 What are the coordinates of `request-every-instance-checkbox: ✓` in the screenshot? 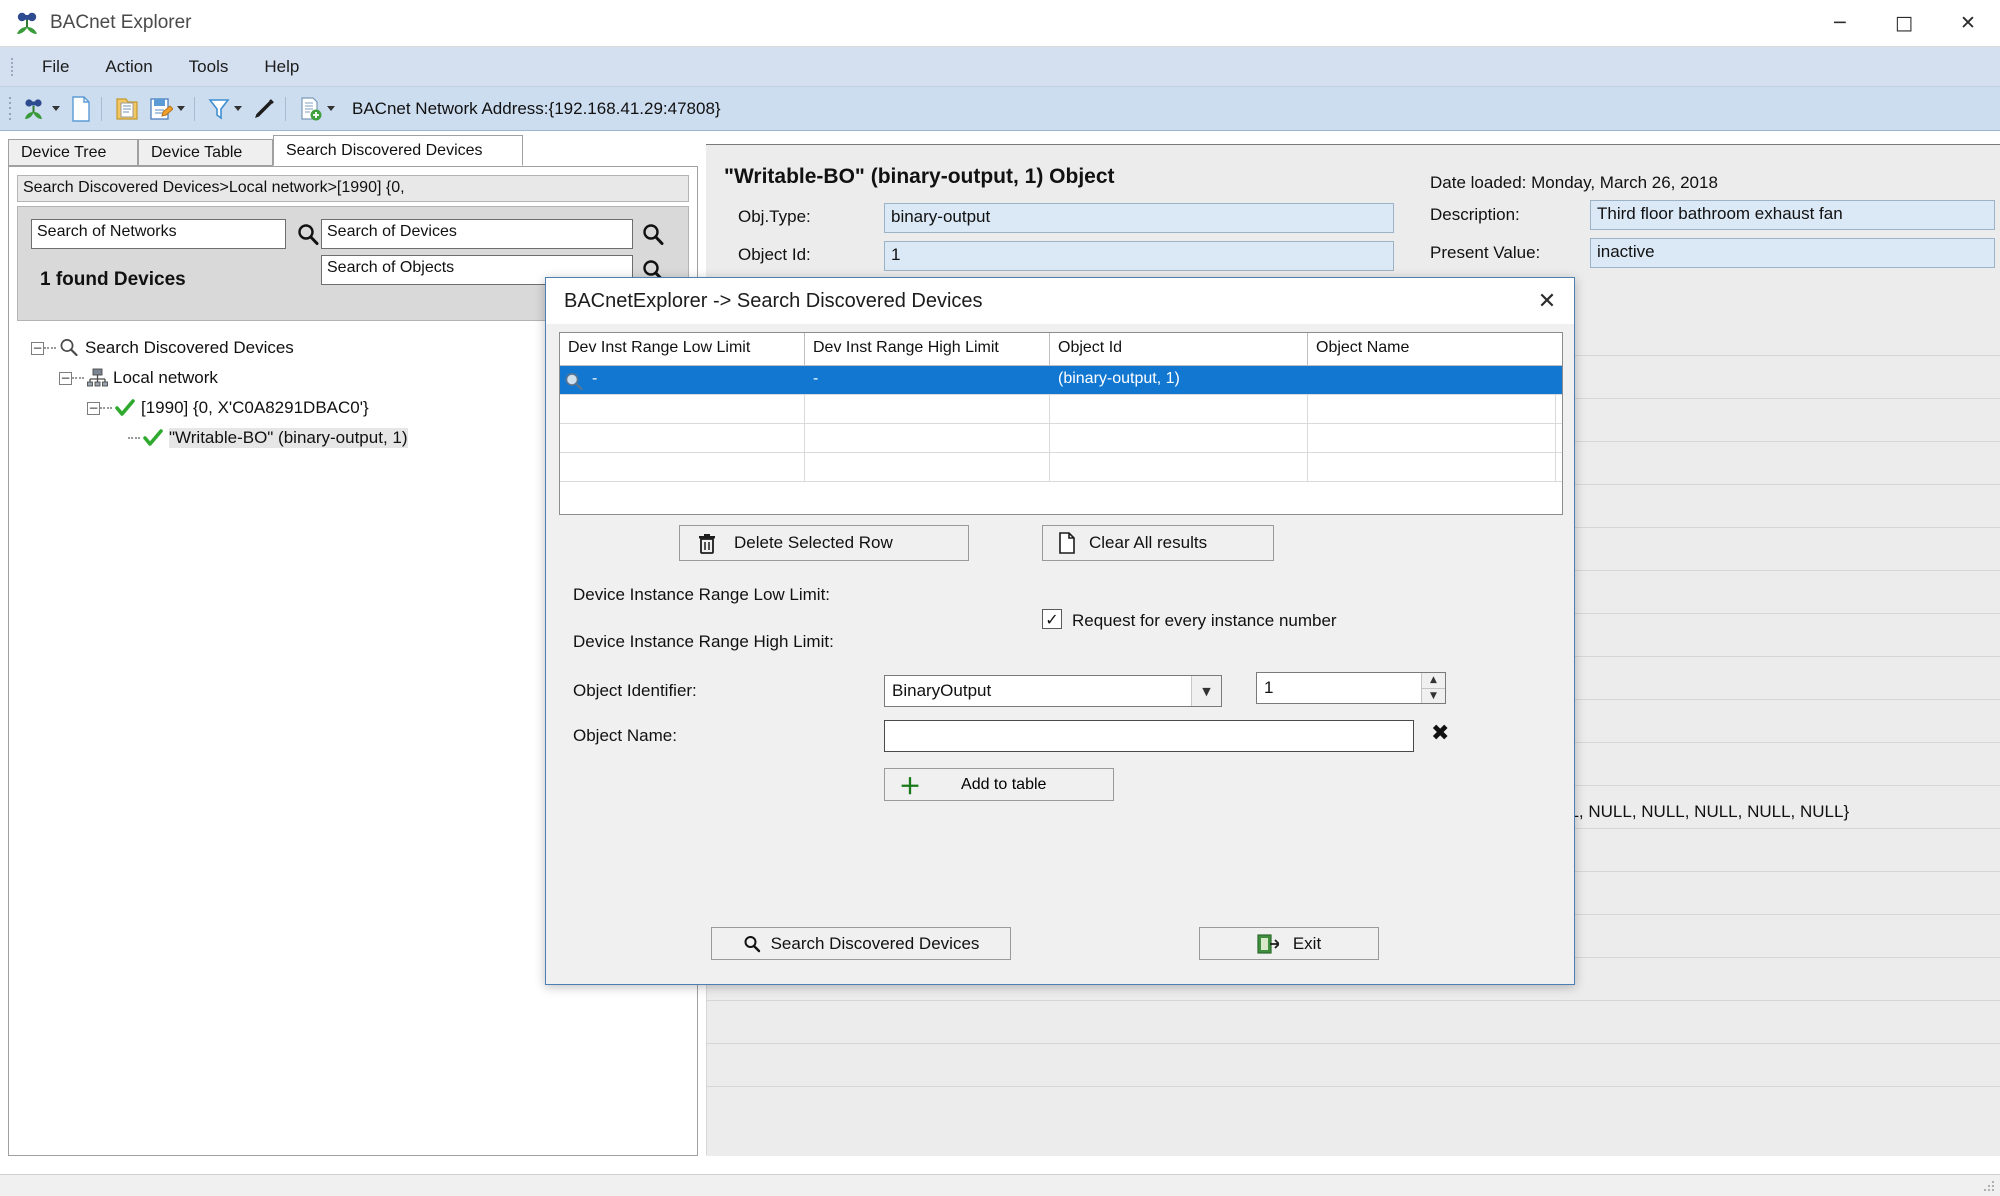 It's located at (1052, 619).